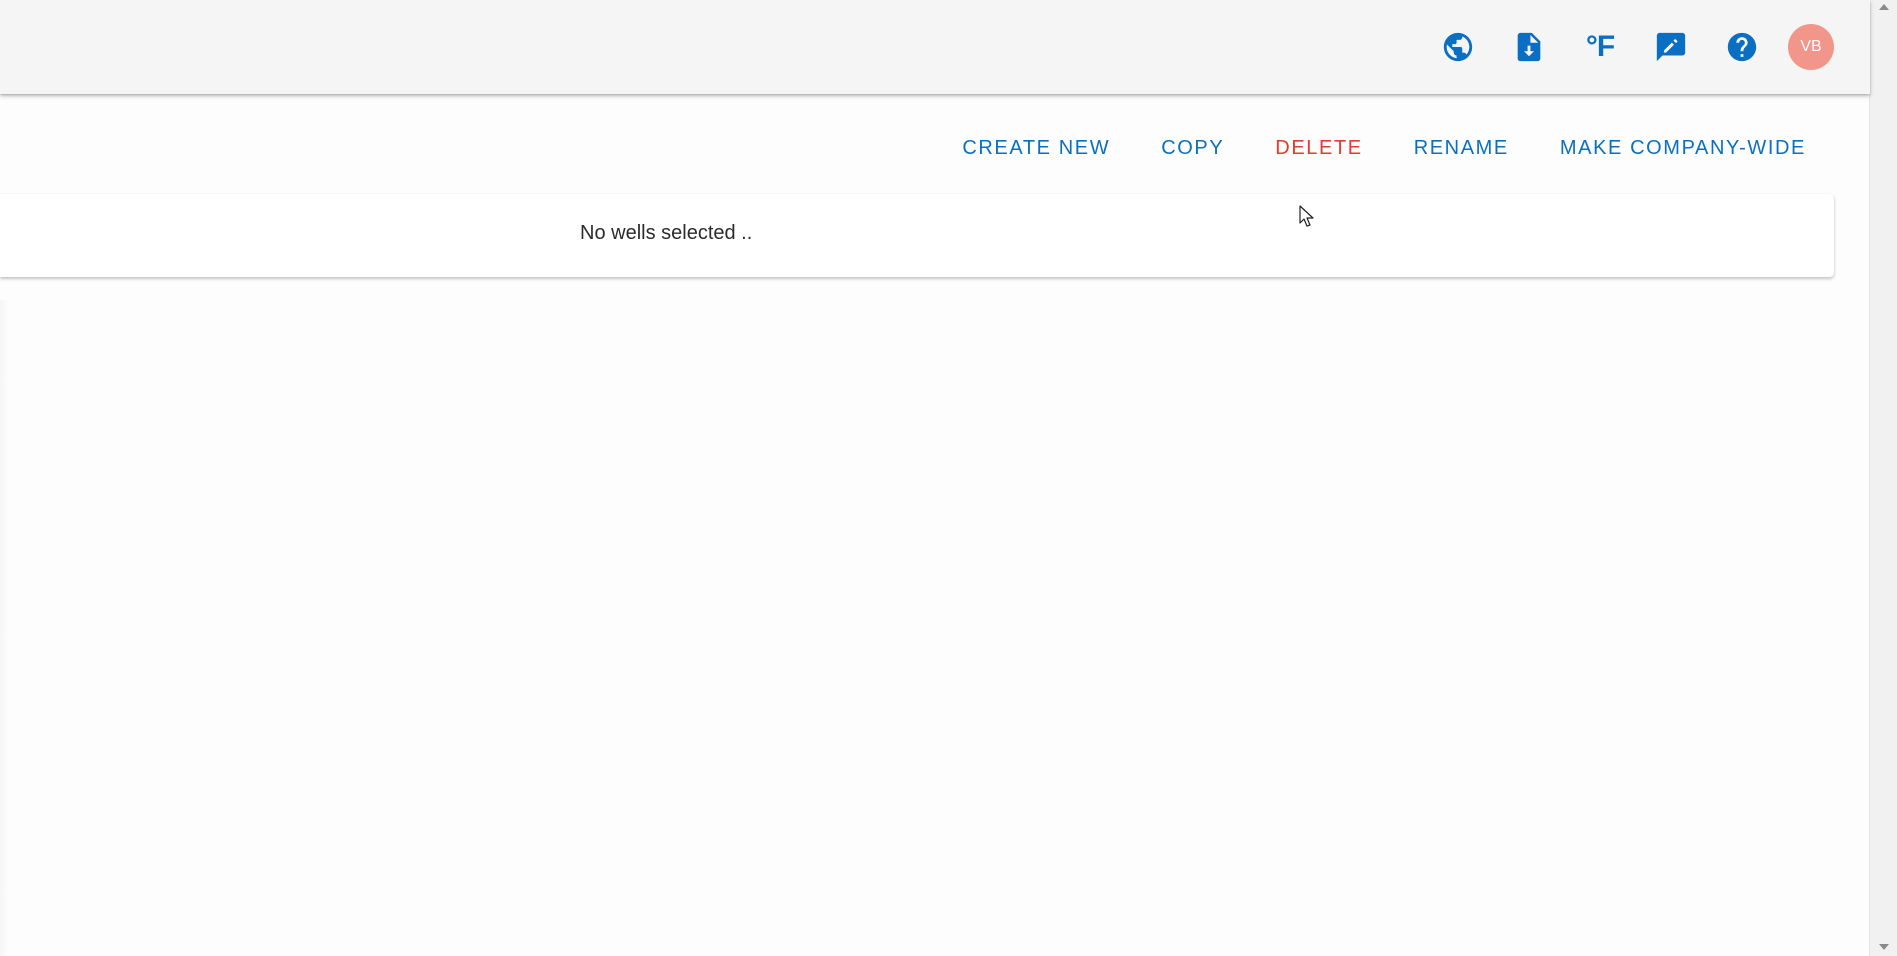 Image resolution: width=1897 pixels, height=956 pixels. I want to click on app-bar-icons: °F VB, so click(1622, 47).